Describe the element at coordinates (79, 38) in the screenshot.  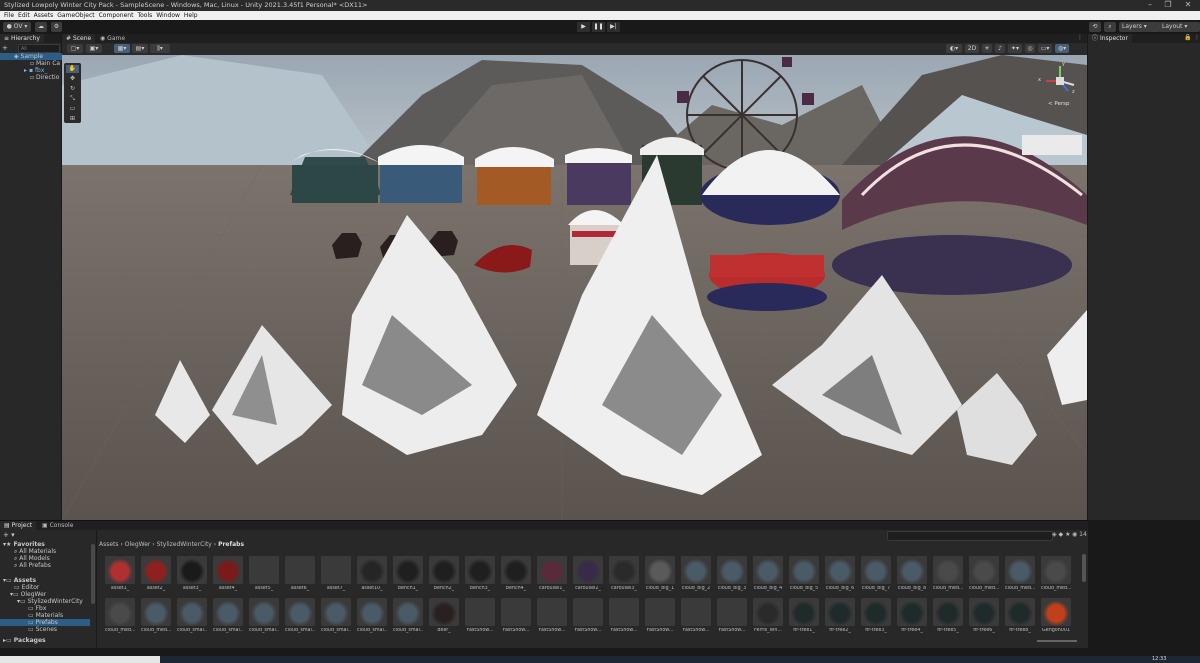
I see `tab-scene: # Scene` at that location.